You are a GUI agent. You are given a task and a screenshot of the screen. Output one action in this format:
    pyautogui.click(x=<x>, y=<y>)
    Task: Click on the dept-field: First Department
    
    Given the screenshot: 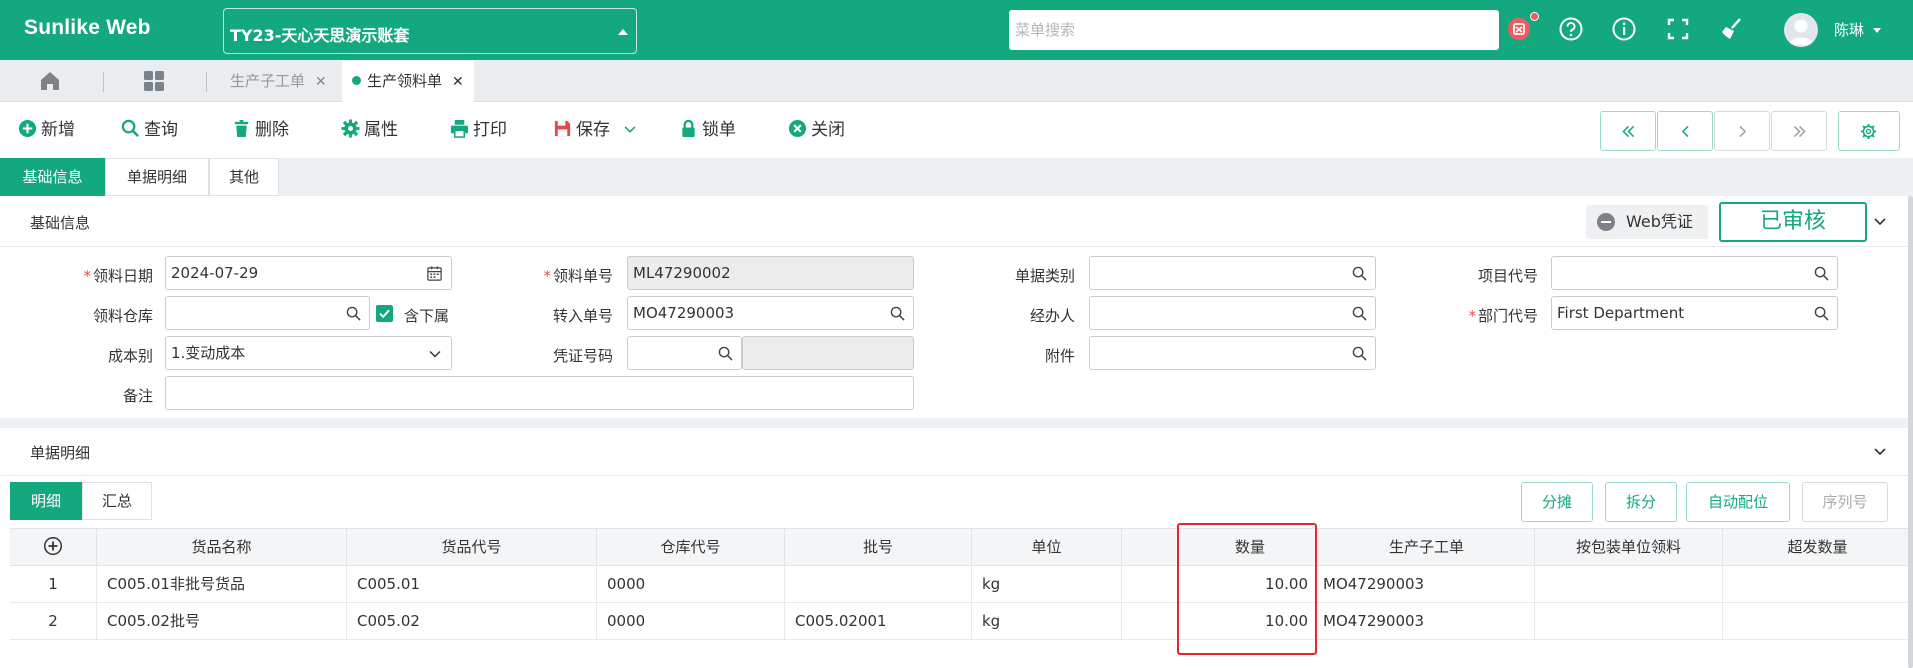 What is the action you would take?
    pyautogui.click(x=1694, y=313)
    